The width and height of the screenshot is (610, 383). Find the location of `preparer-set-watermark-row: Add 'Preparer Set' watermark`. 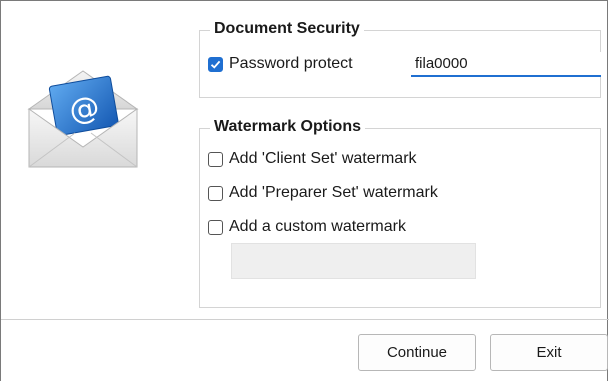

preparer-set-watermark-row: Add 'Preparer Set' watermark is located at coordinates (323, 193).